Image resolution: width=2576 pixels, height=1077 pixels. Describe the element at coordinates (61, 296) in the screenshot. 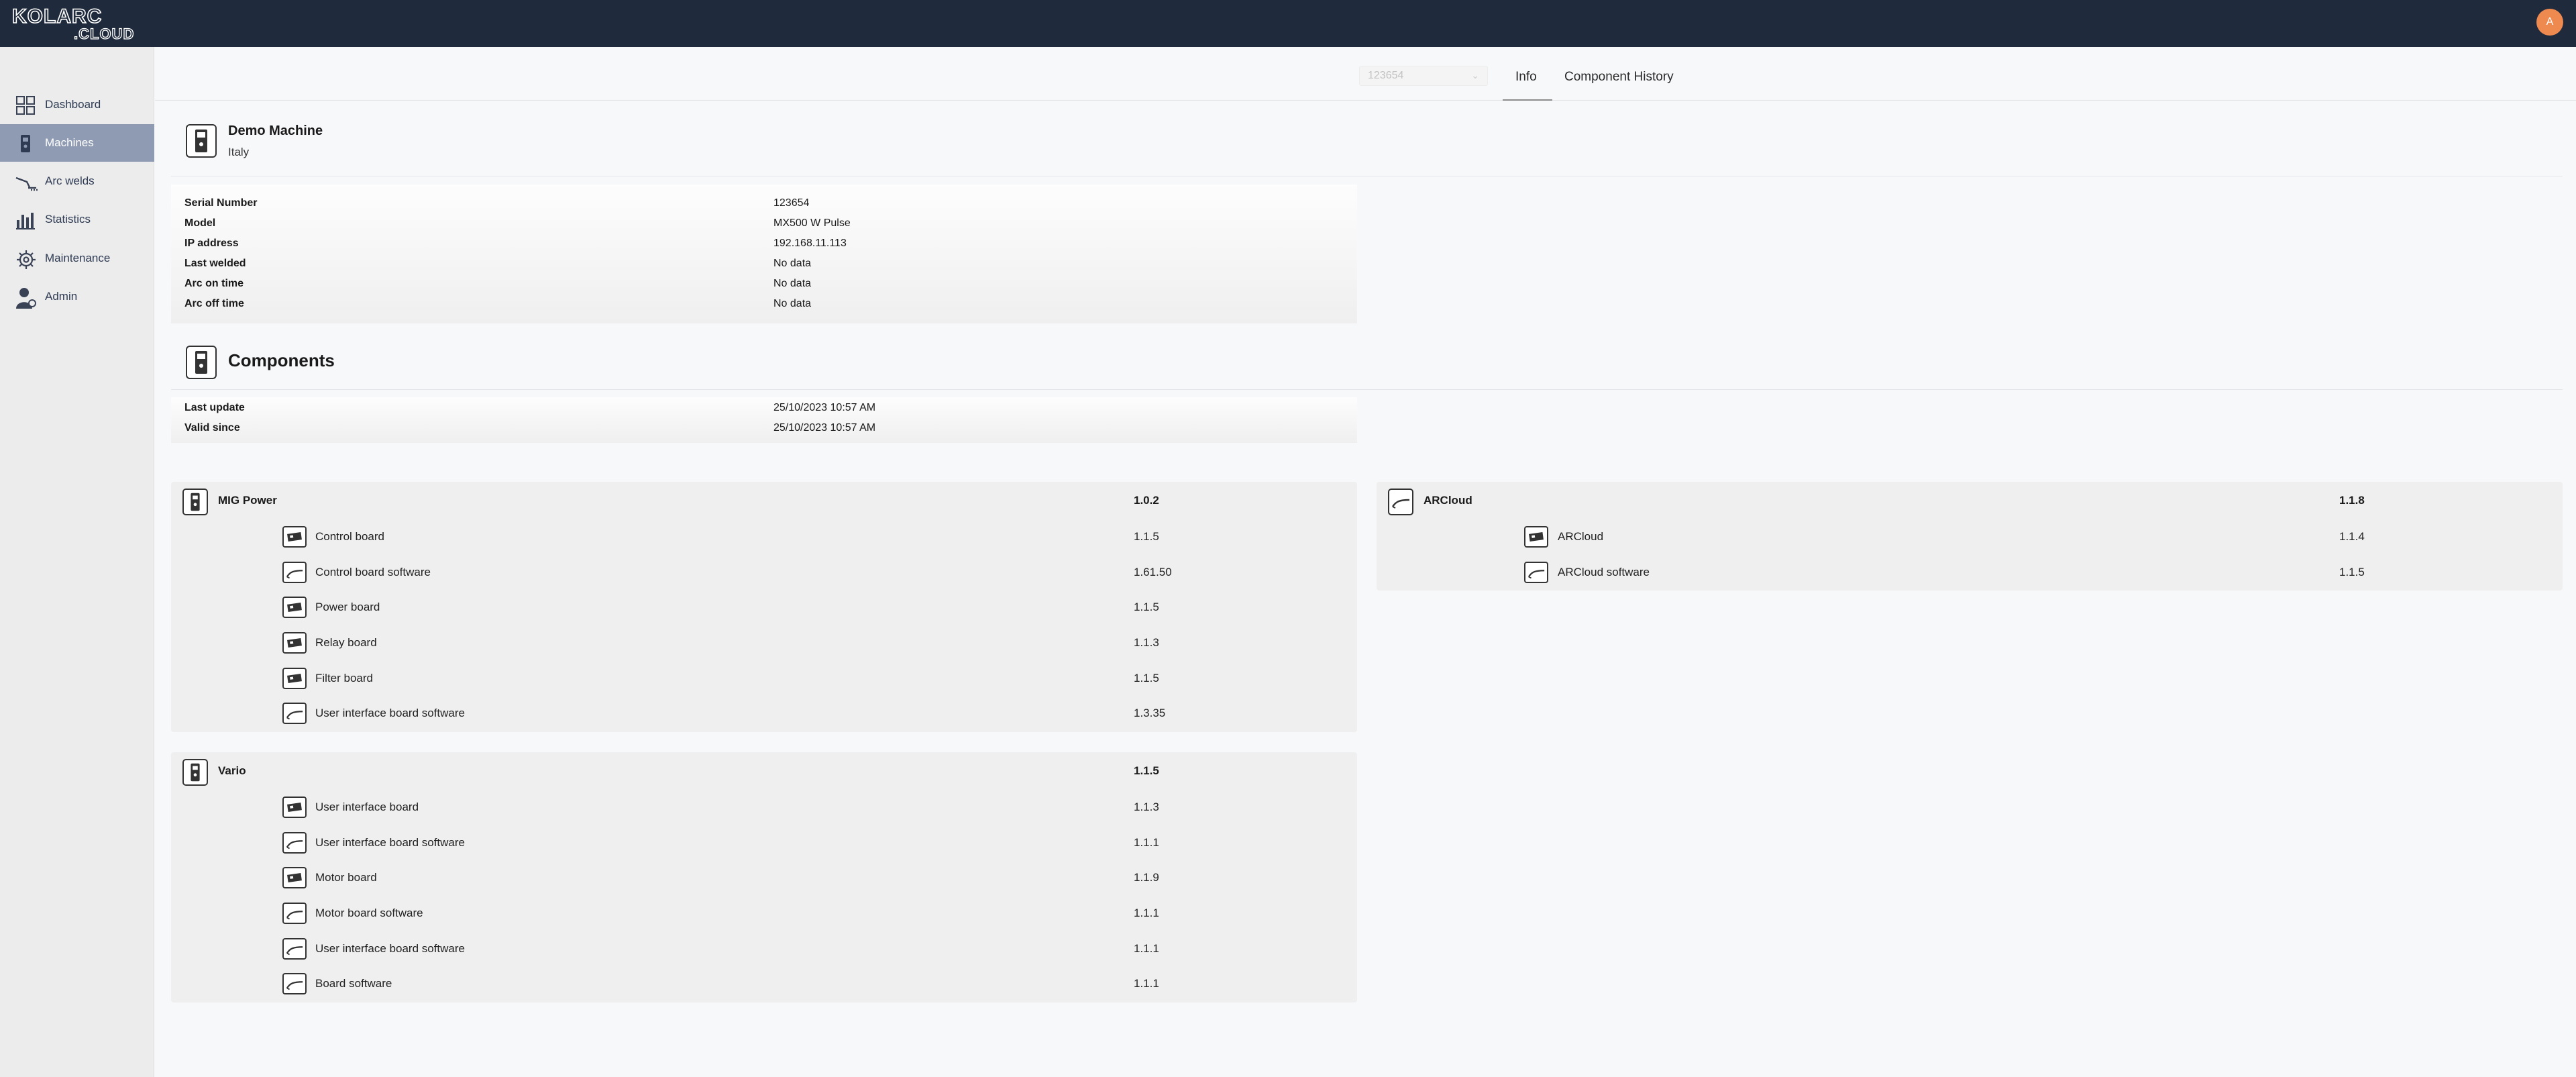

I see `sidebar-item-label: Admin` at that location.